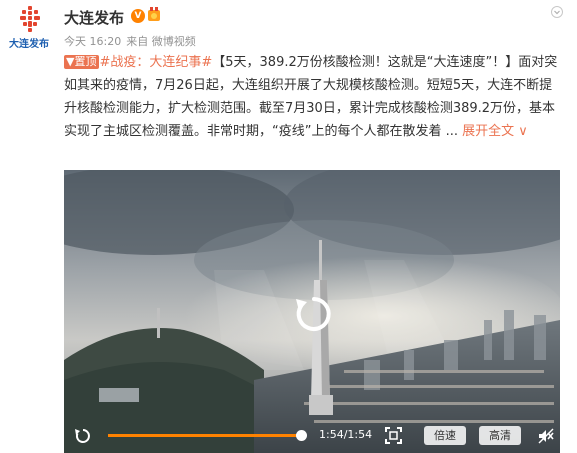 This screenshot has height=453, width=577. Describe the element at coordinates (155, 62) in the screenshot. I see `topic-link: #战疫：大连纪事#` at that location.